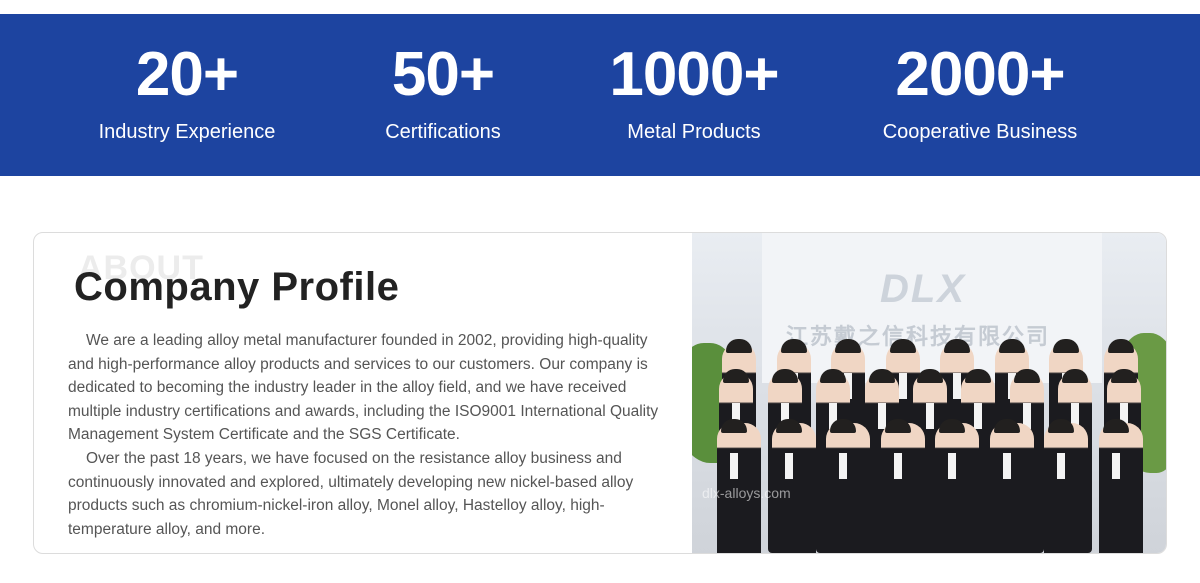  What do you see at coordinates (694, 74) in the screenshot?
I see `stat-value: 1000+` at bounding box center [694, 74].